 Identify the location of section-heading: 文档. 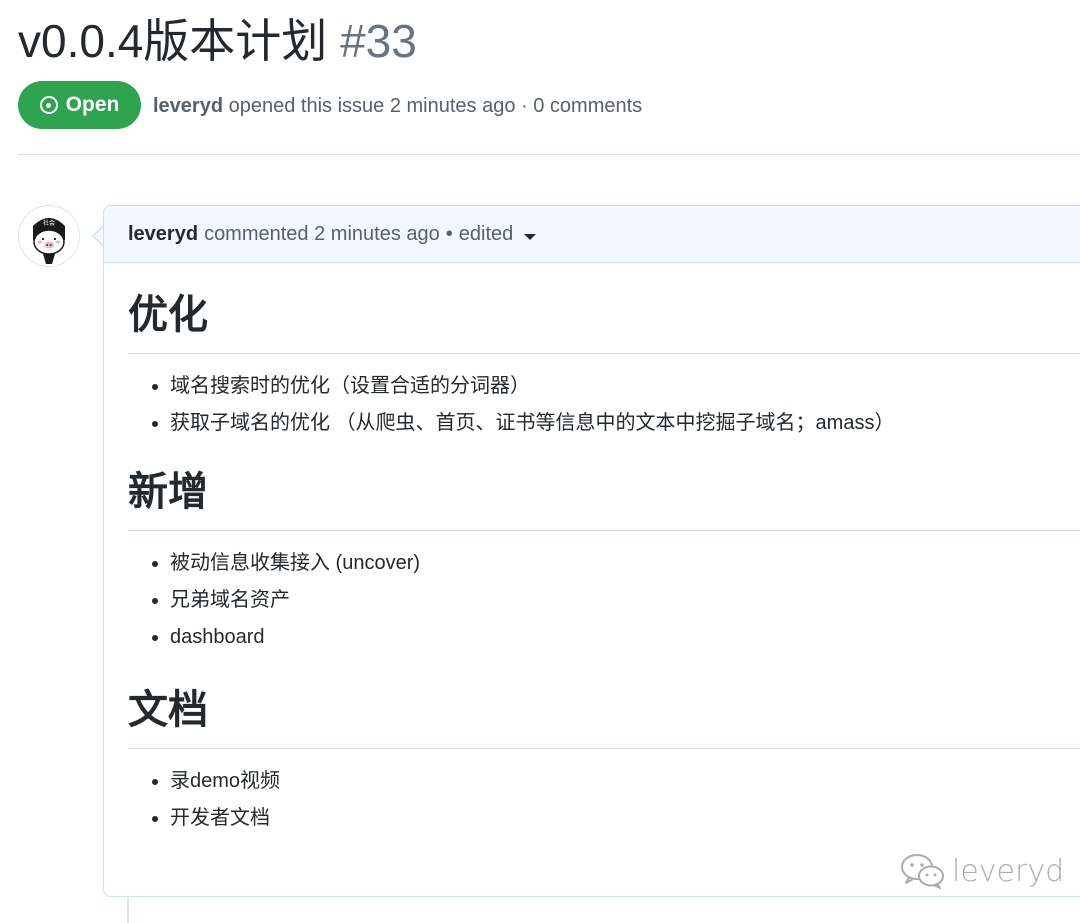
(604, 702).